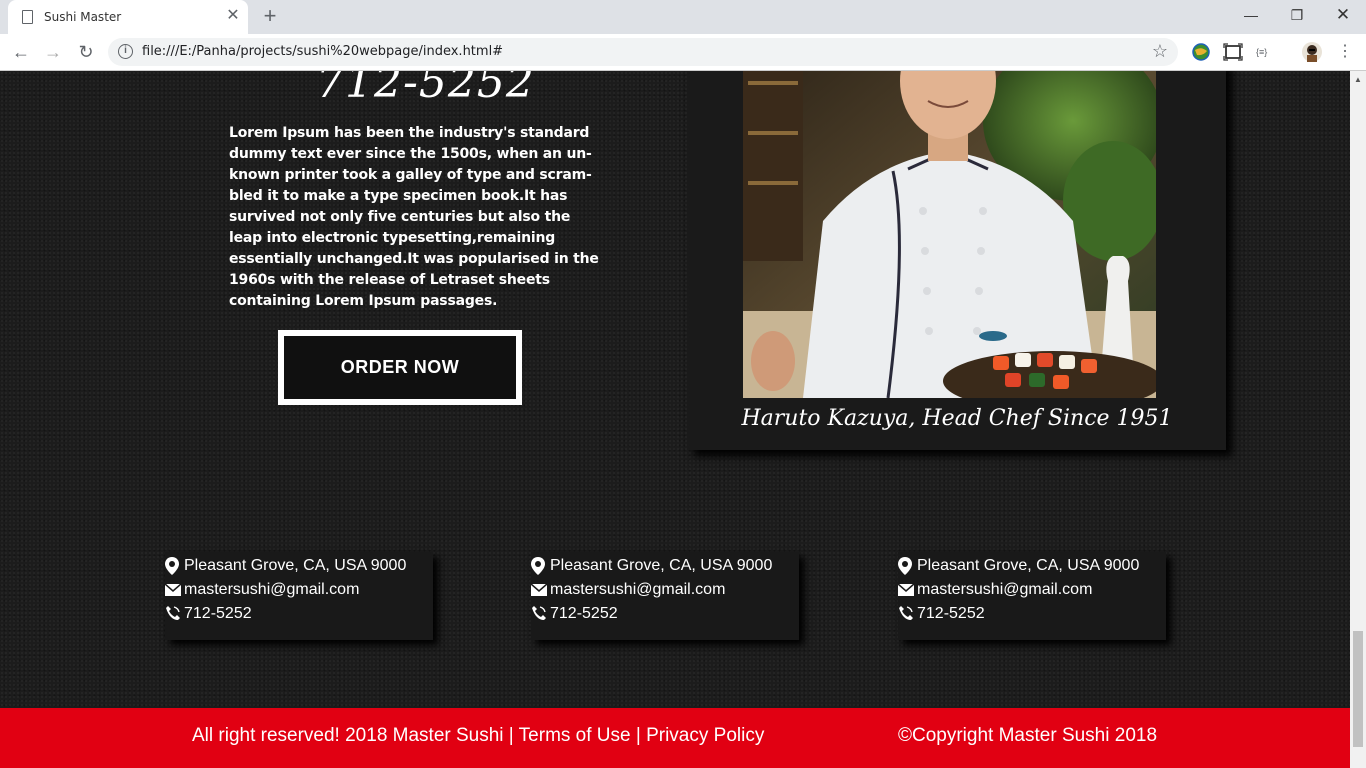 This screenshot has height=768, width=1366. What do you see at coordinates (1343, 15) in the screenshot?
I see `window-close-button: ✕` at bounding box center [1343, 15].